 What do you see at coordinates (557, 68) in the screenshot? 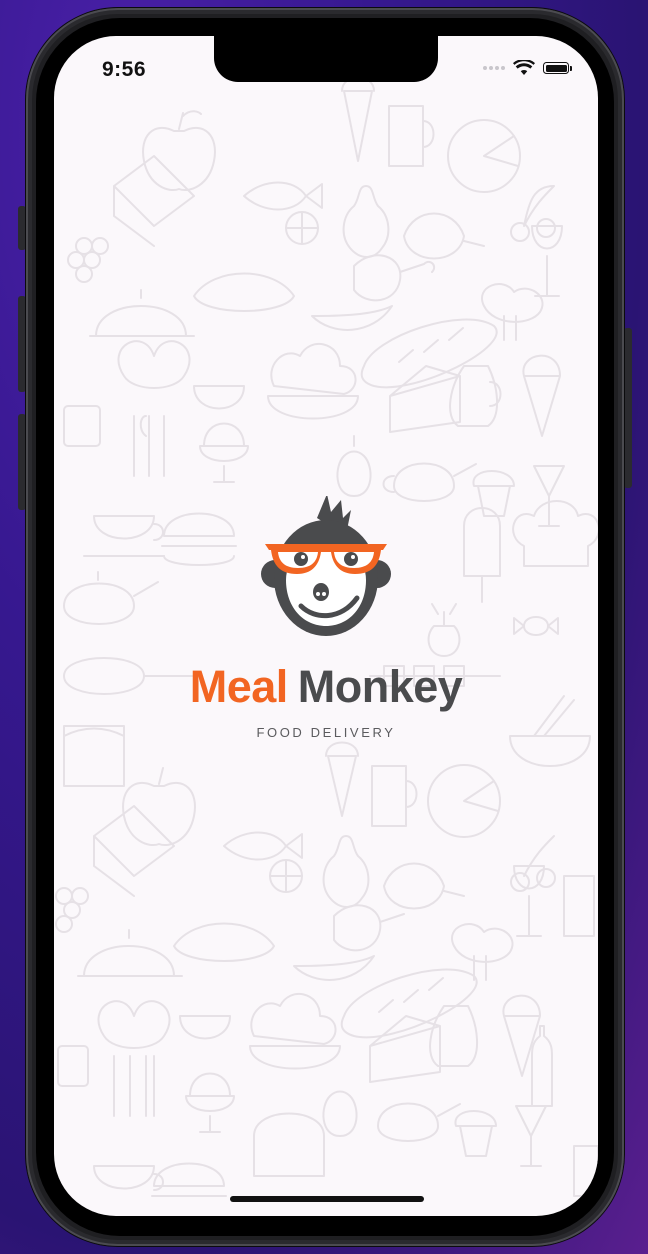
I see `battery-icon` at bounding box center [557, 68].